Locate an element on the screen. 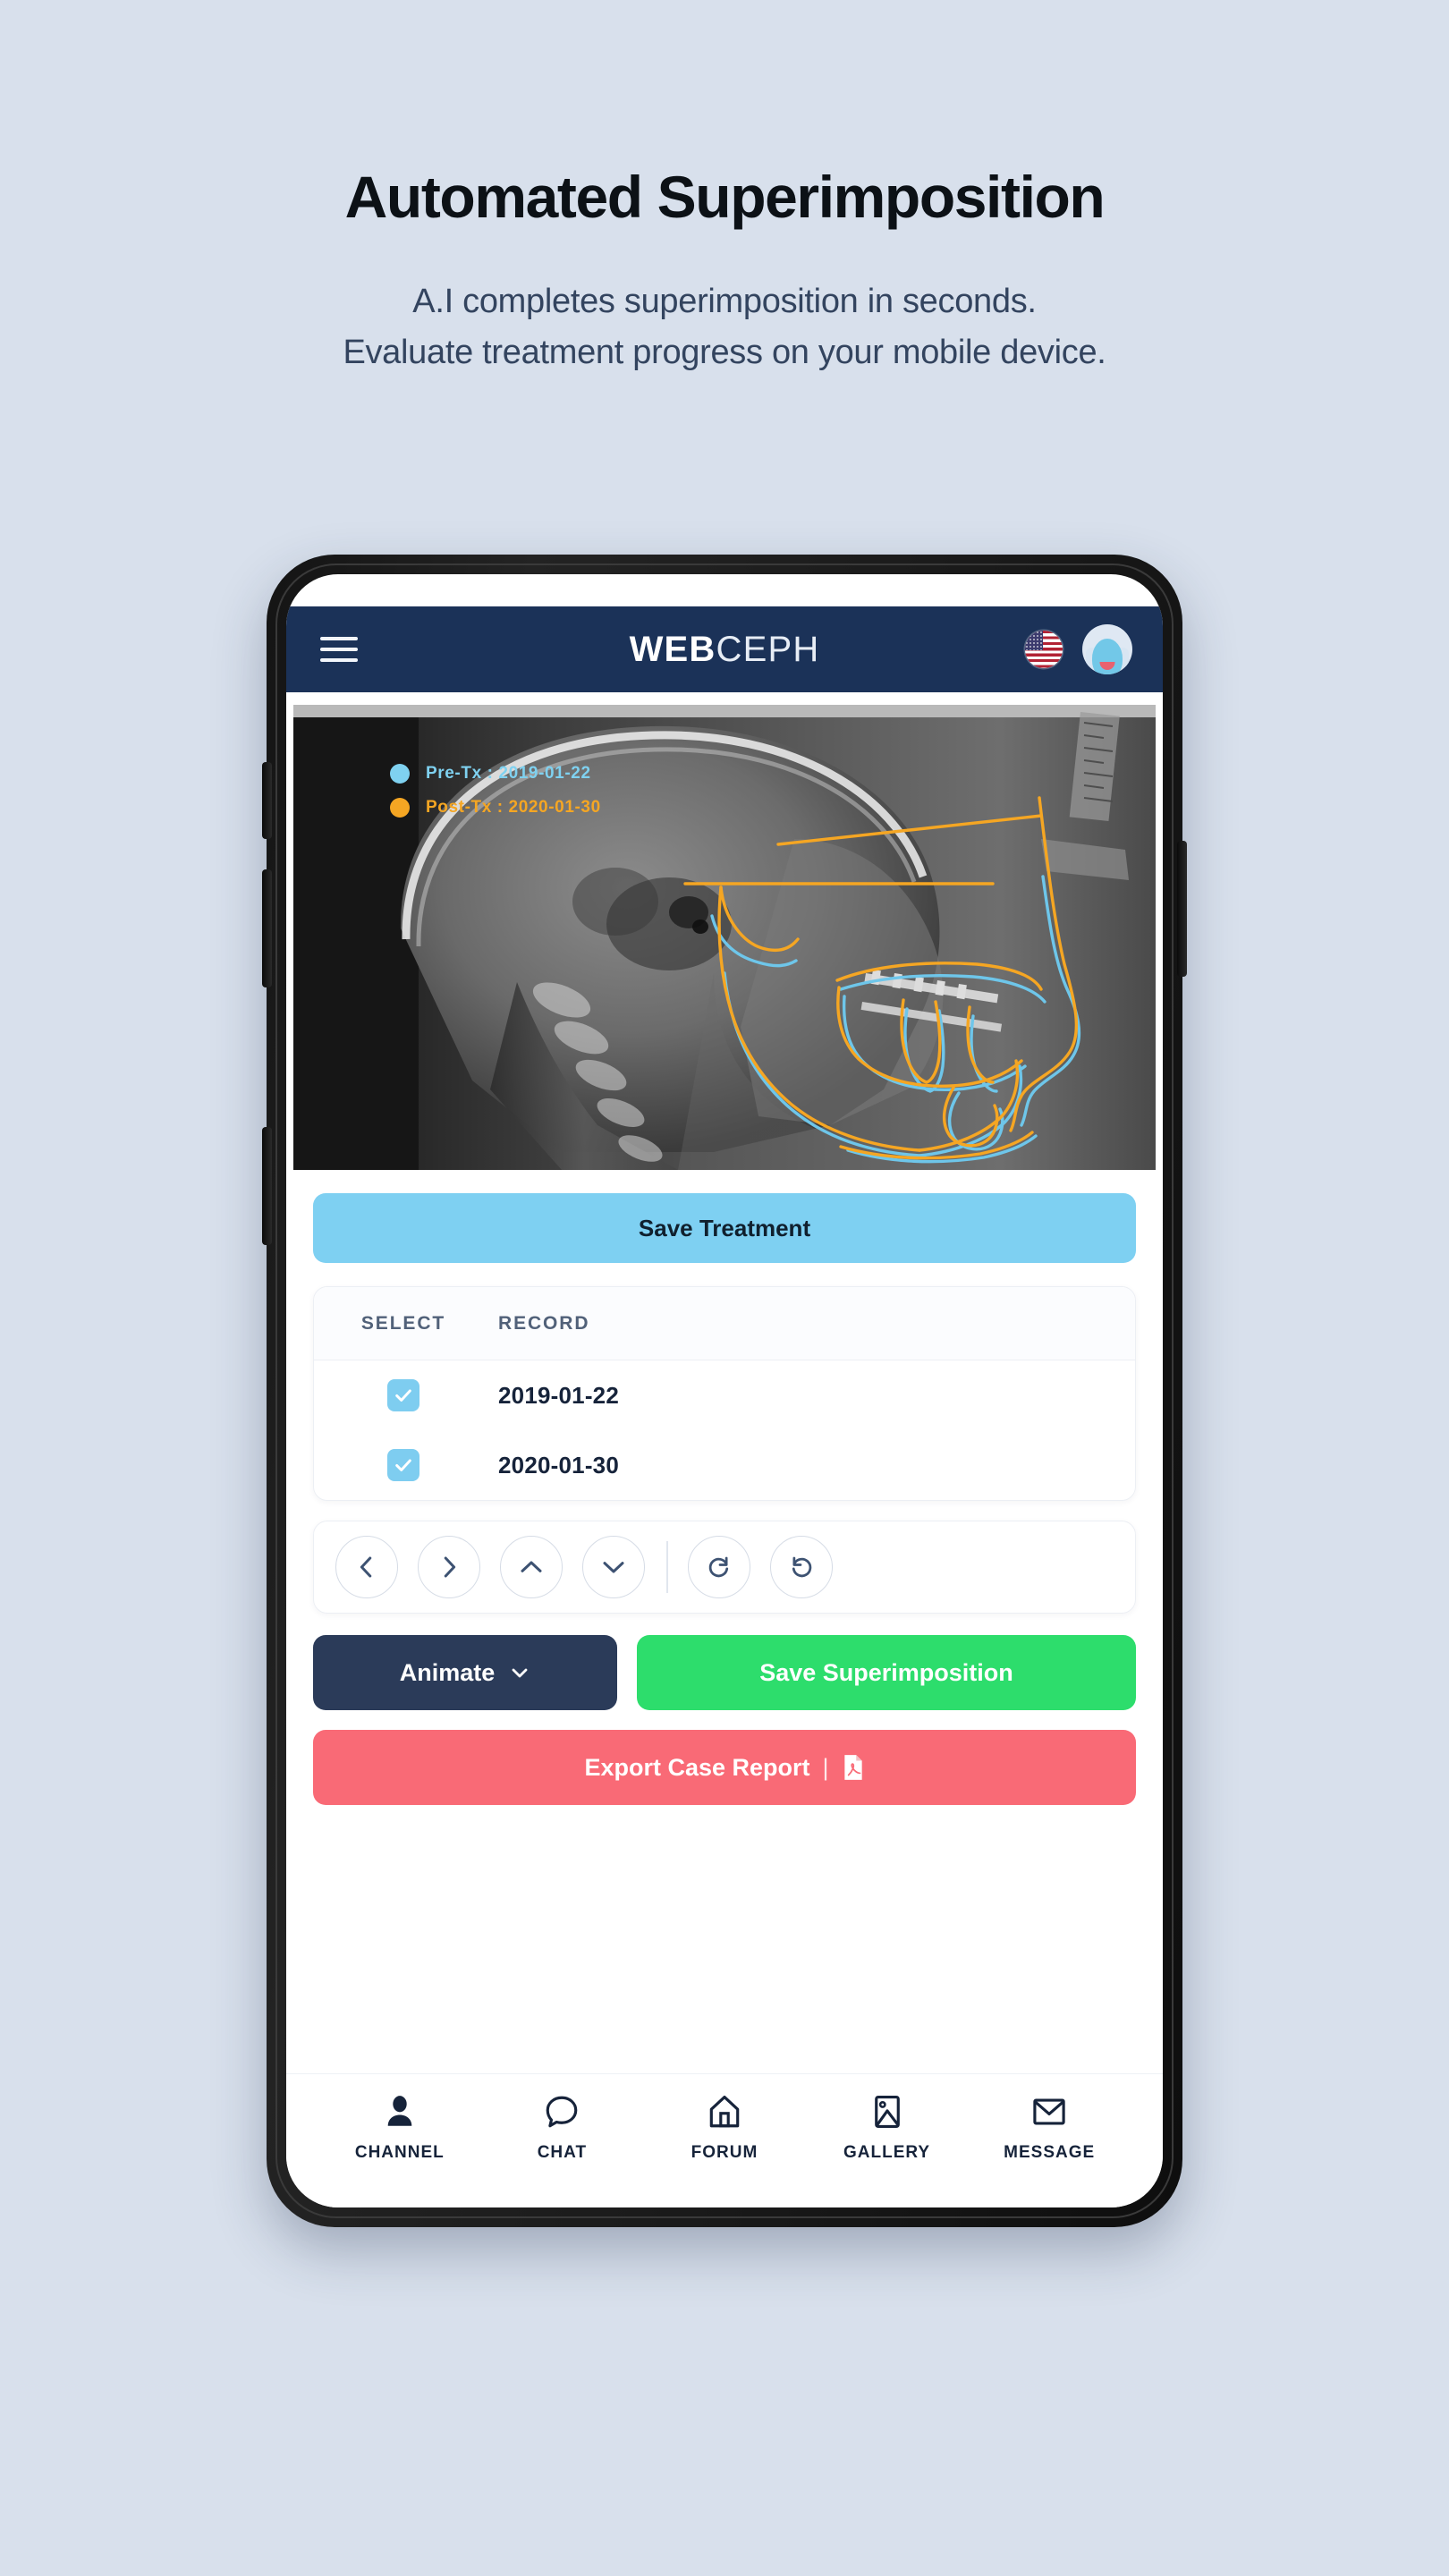 This screenshot has width=1449, height=2576. app-header-right is located at coordinates (1078, 649).